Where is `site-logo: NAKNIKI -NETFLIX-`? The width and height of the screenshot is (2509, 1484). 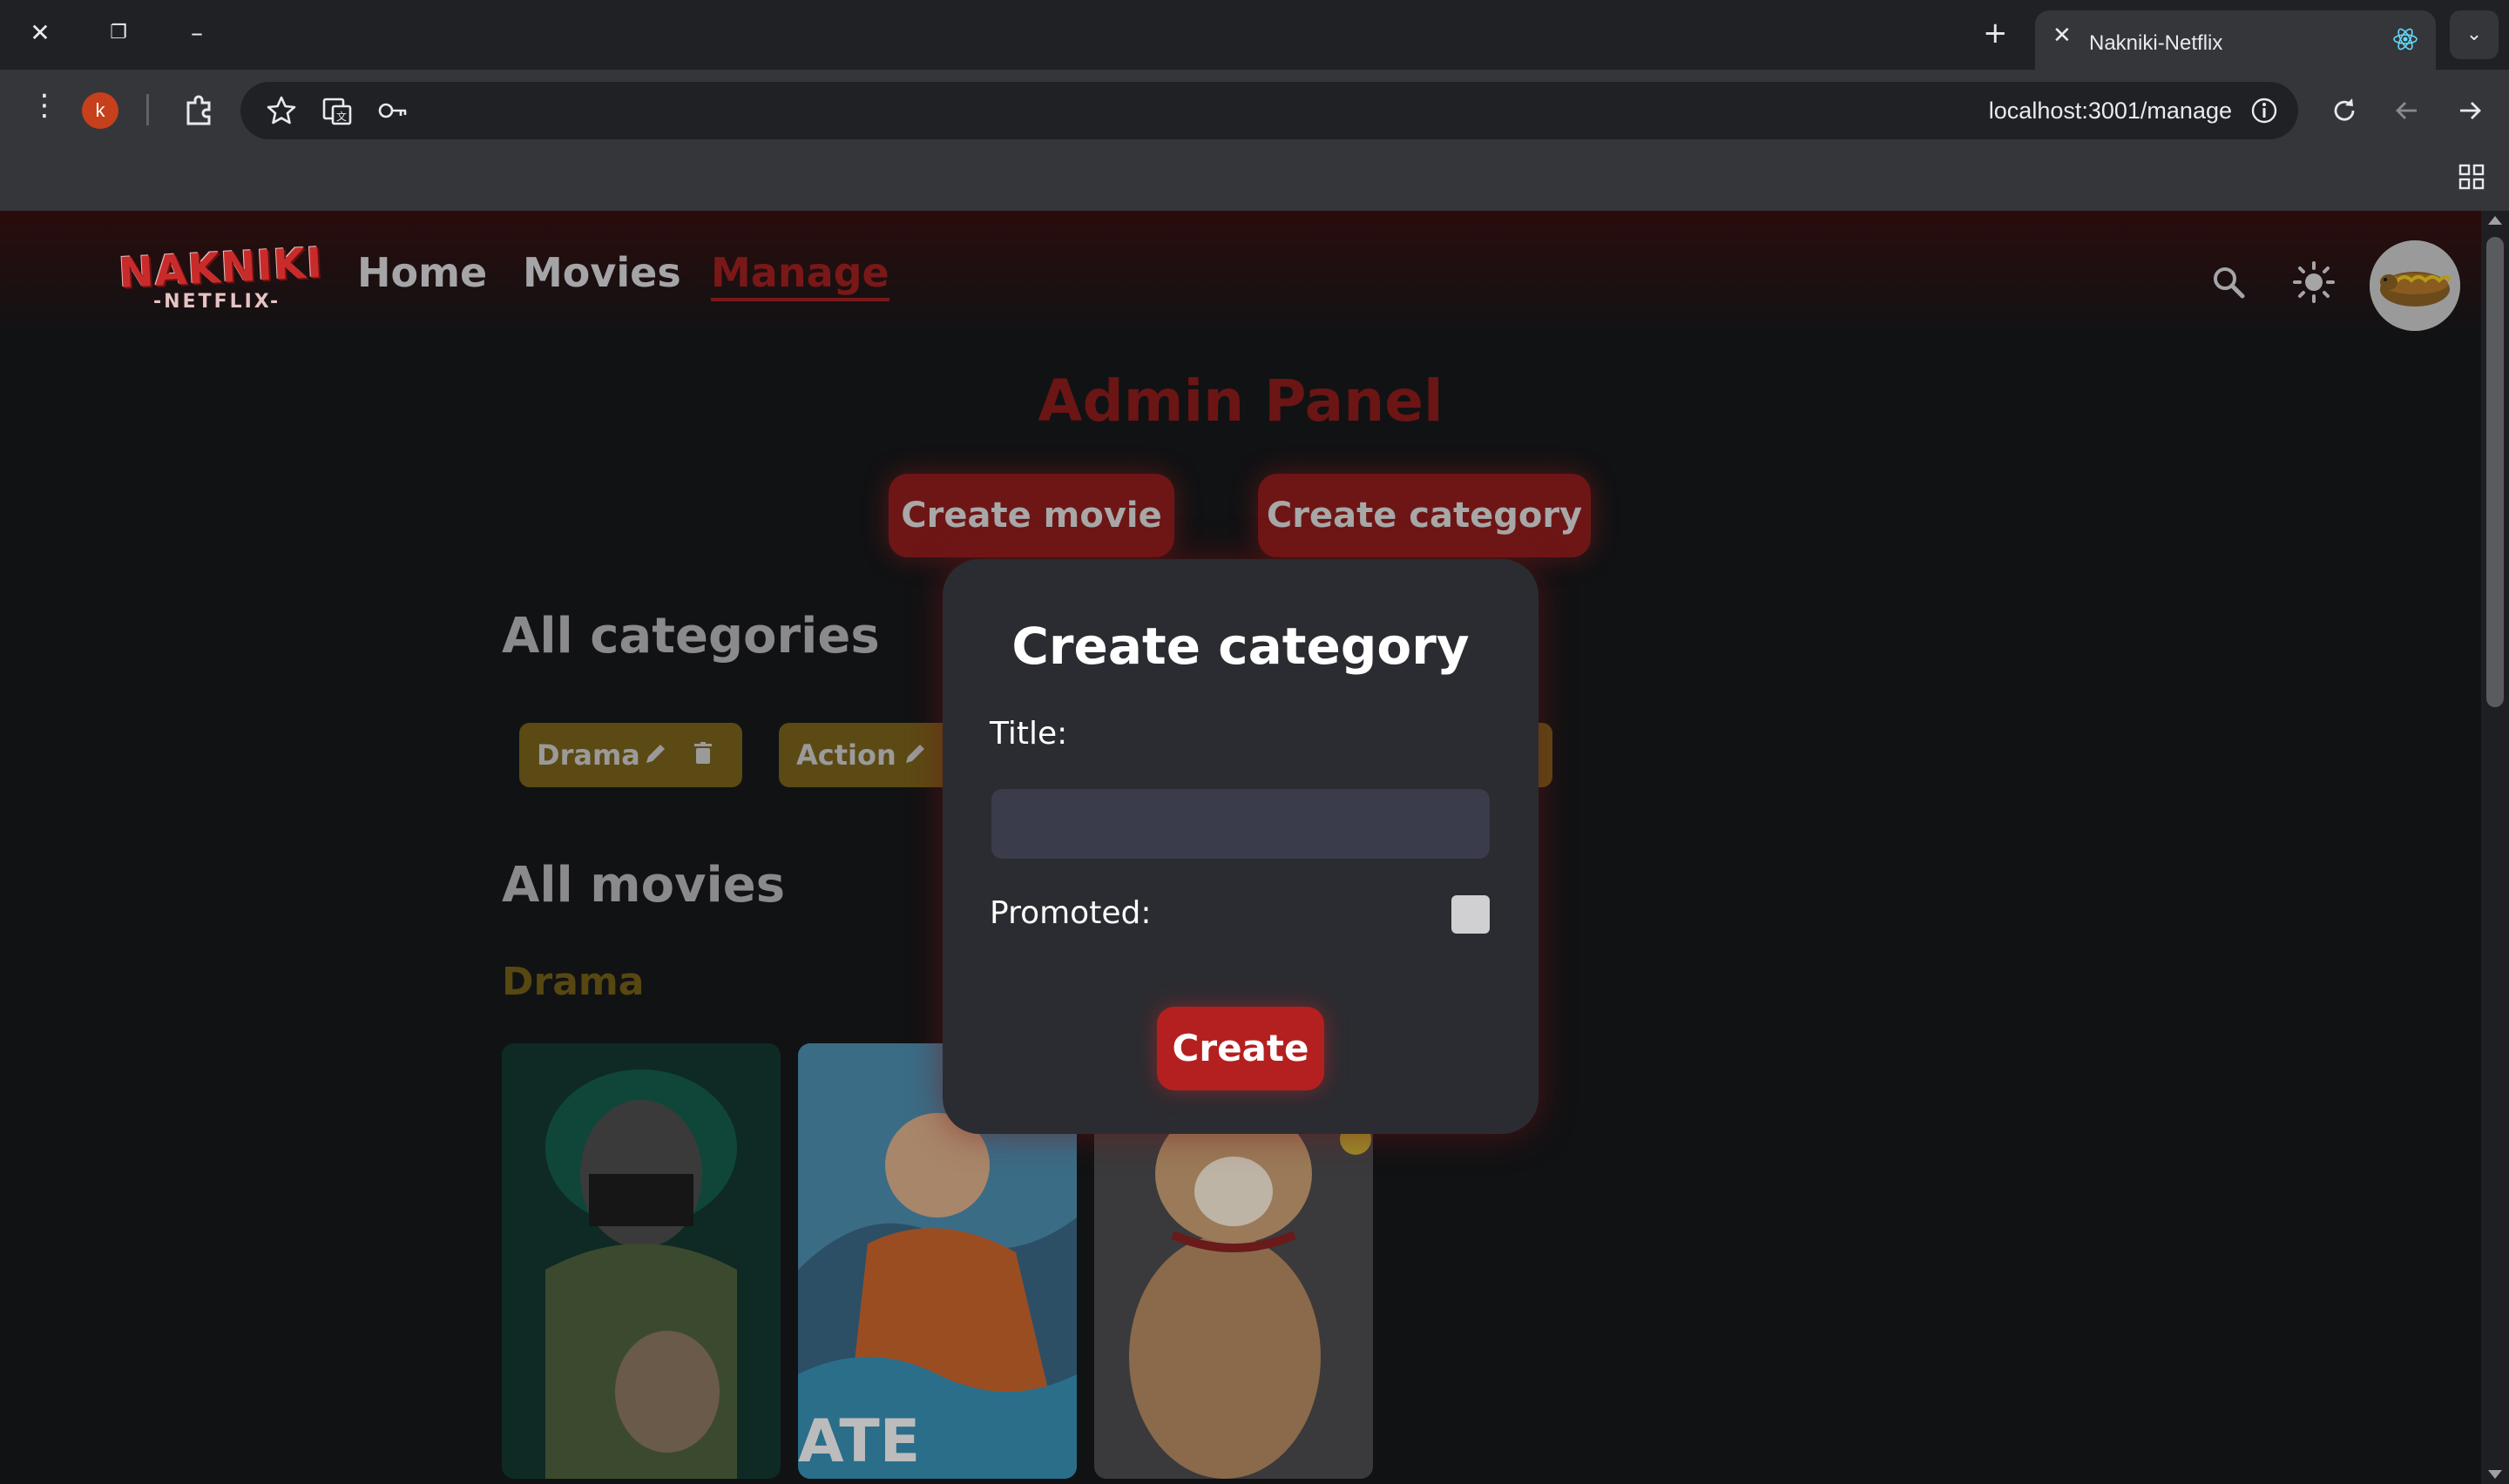 site-logo: NAKNIKI -NETFLIX- is located at coordinates (223, 280).